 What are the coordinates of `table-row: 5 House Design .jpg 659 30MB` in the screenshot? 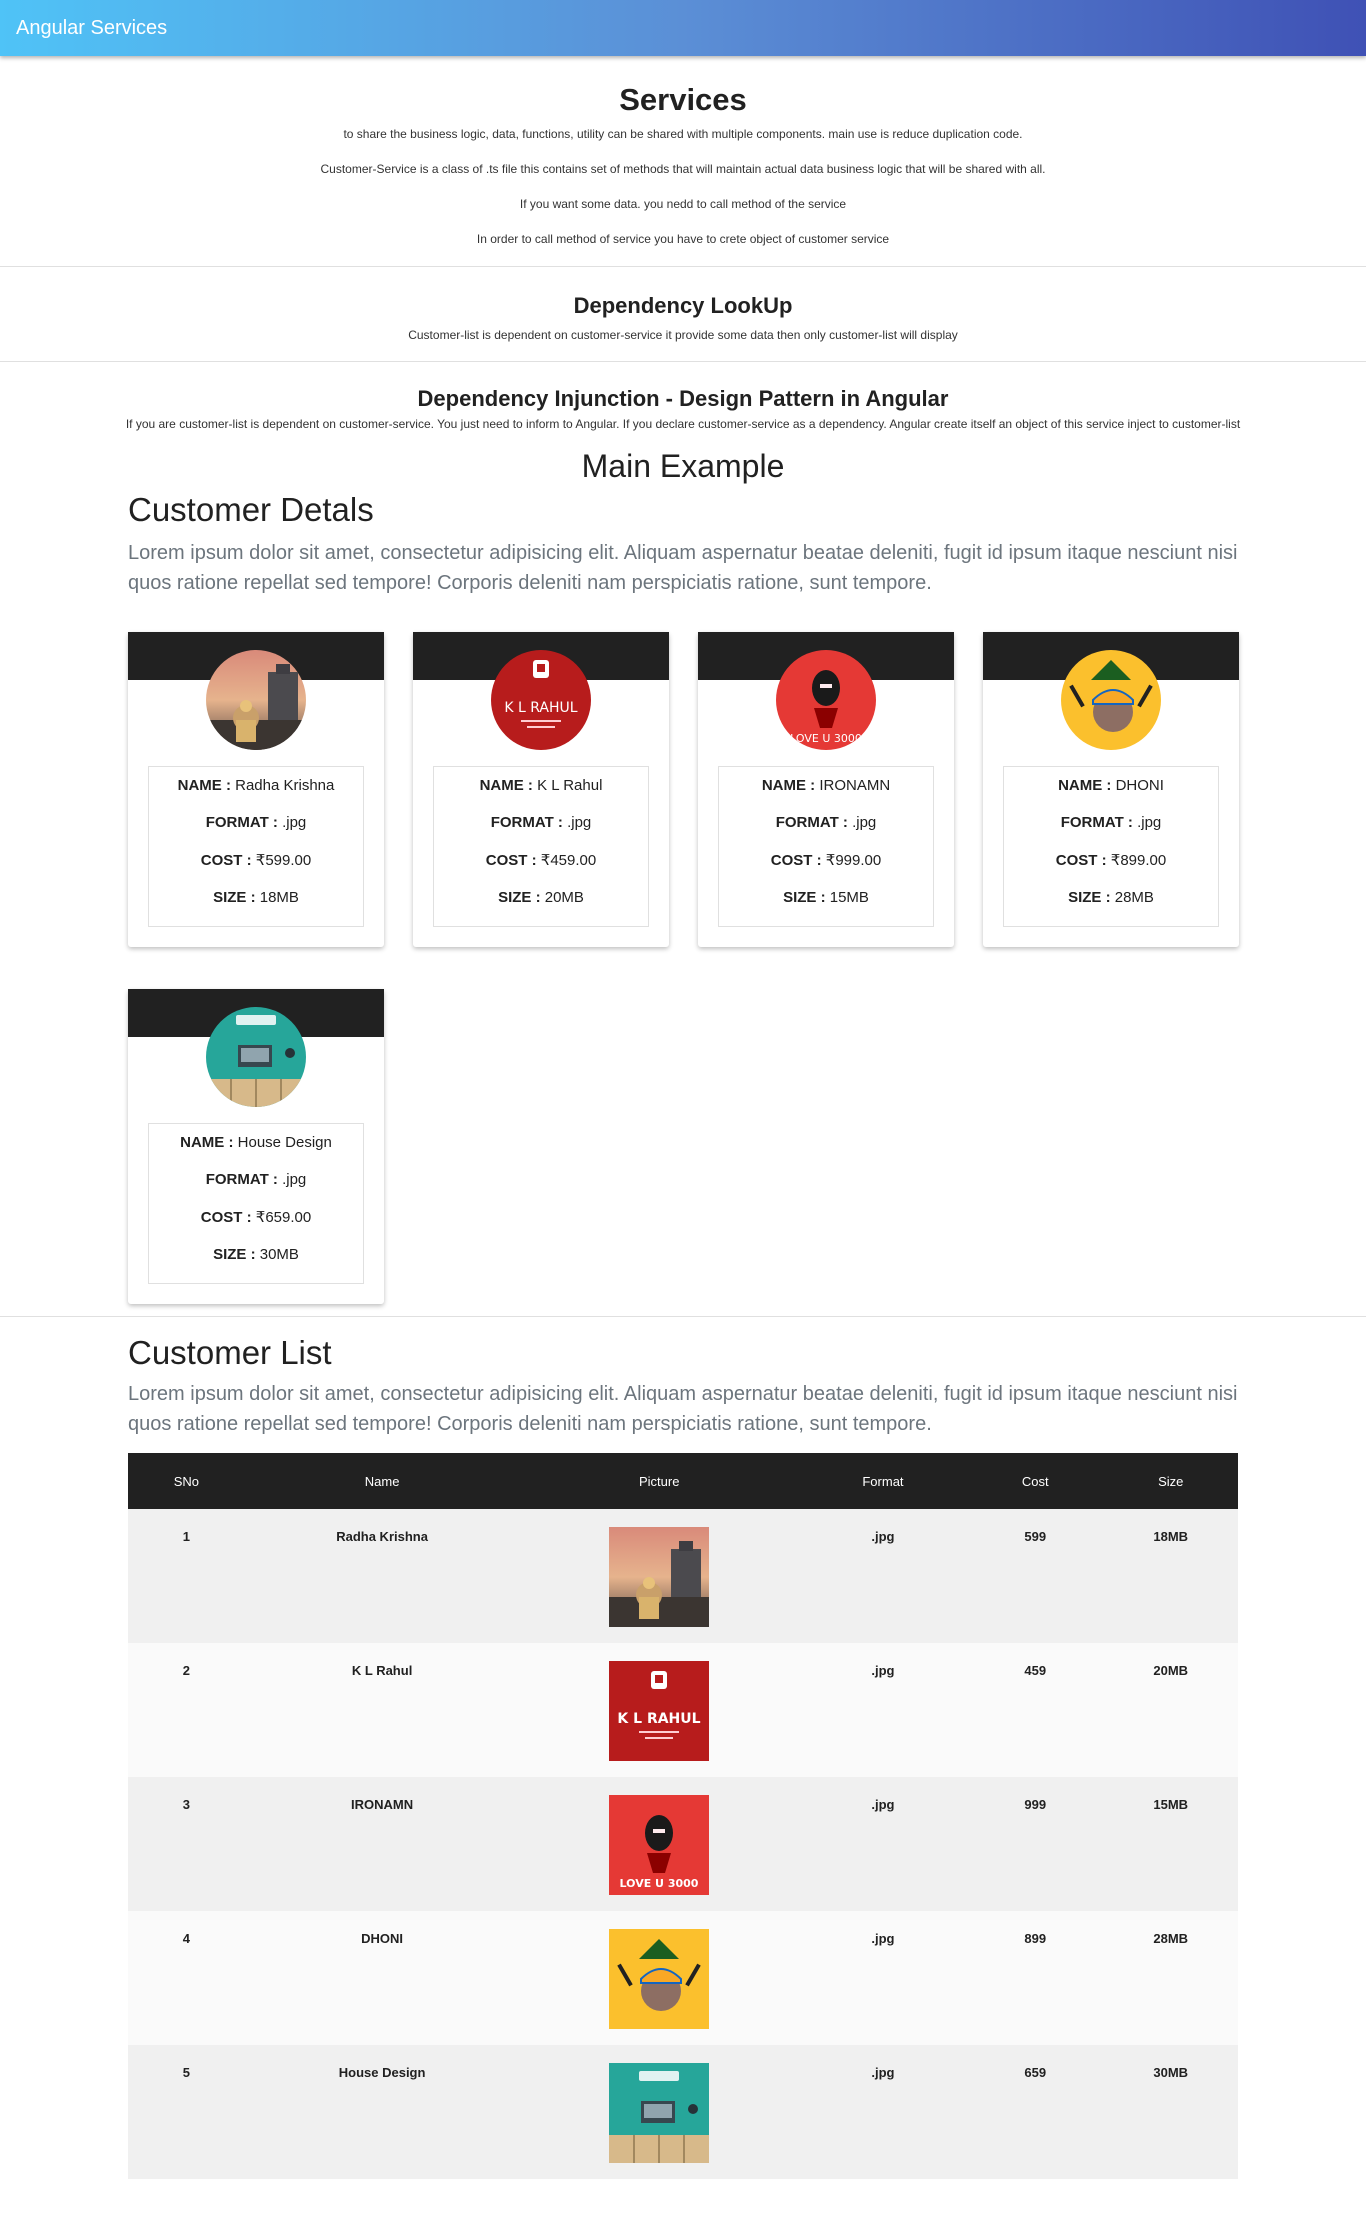 It's located at (683, 2112).